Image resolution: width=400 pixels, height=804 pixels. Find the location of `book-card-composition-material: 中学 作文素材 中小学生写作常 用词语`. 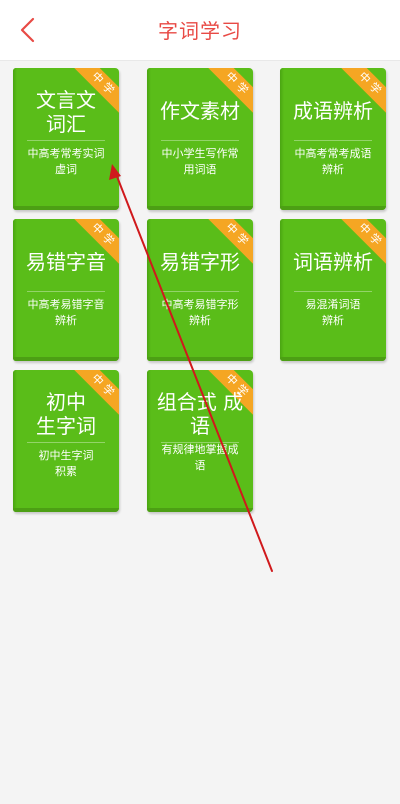

book-card-composition-material: 中学 作文素材 中小学生写作常 用词语 is located at coordinates (200, 139).